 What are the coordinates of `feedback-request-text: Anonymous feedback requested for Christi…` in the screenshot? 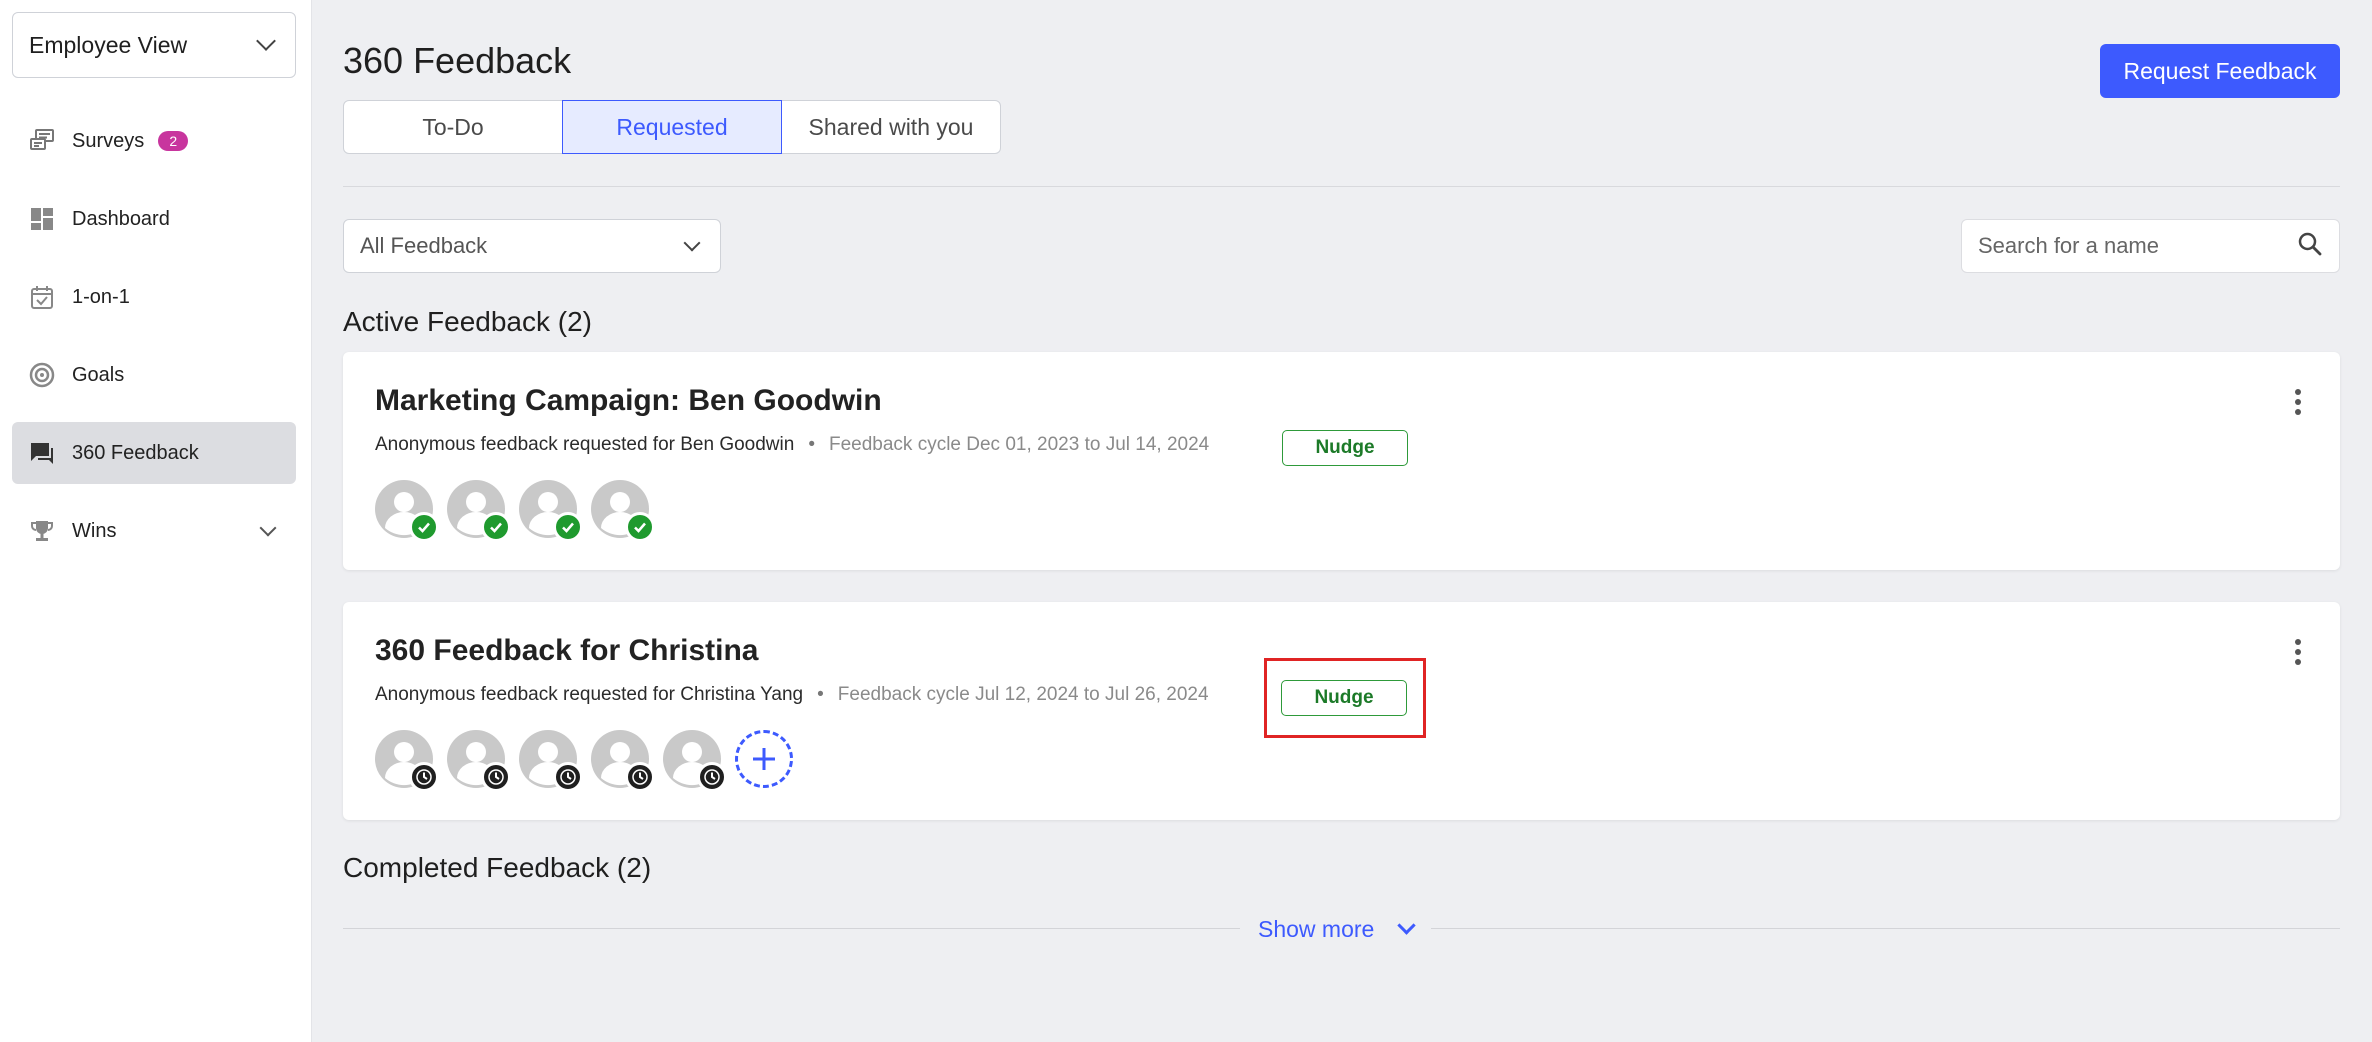 It's located at (589, 694).